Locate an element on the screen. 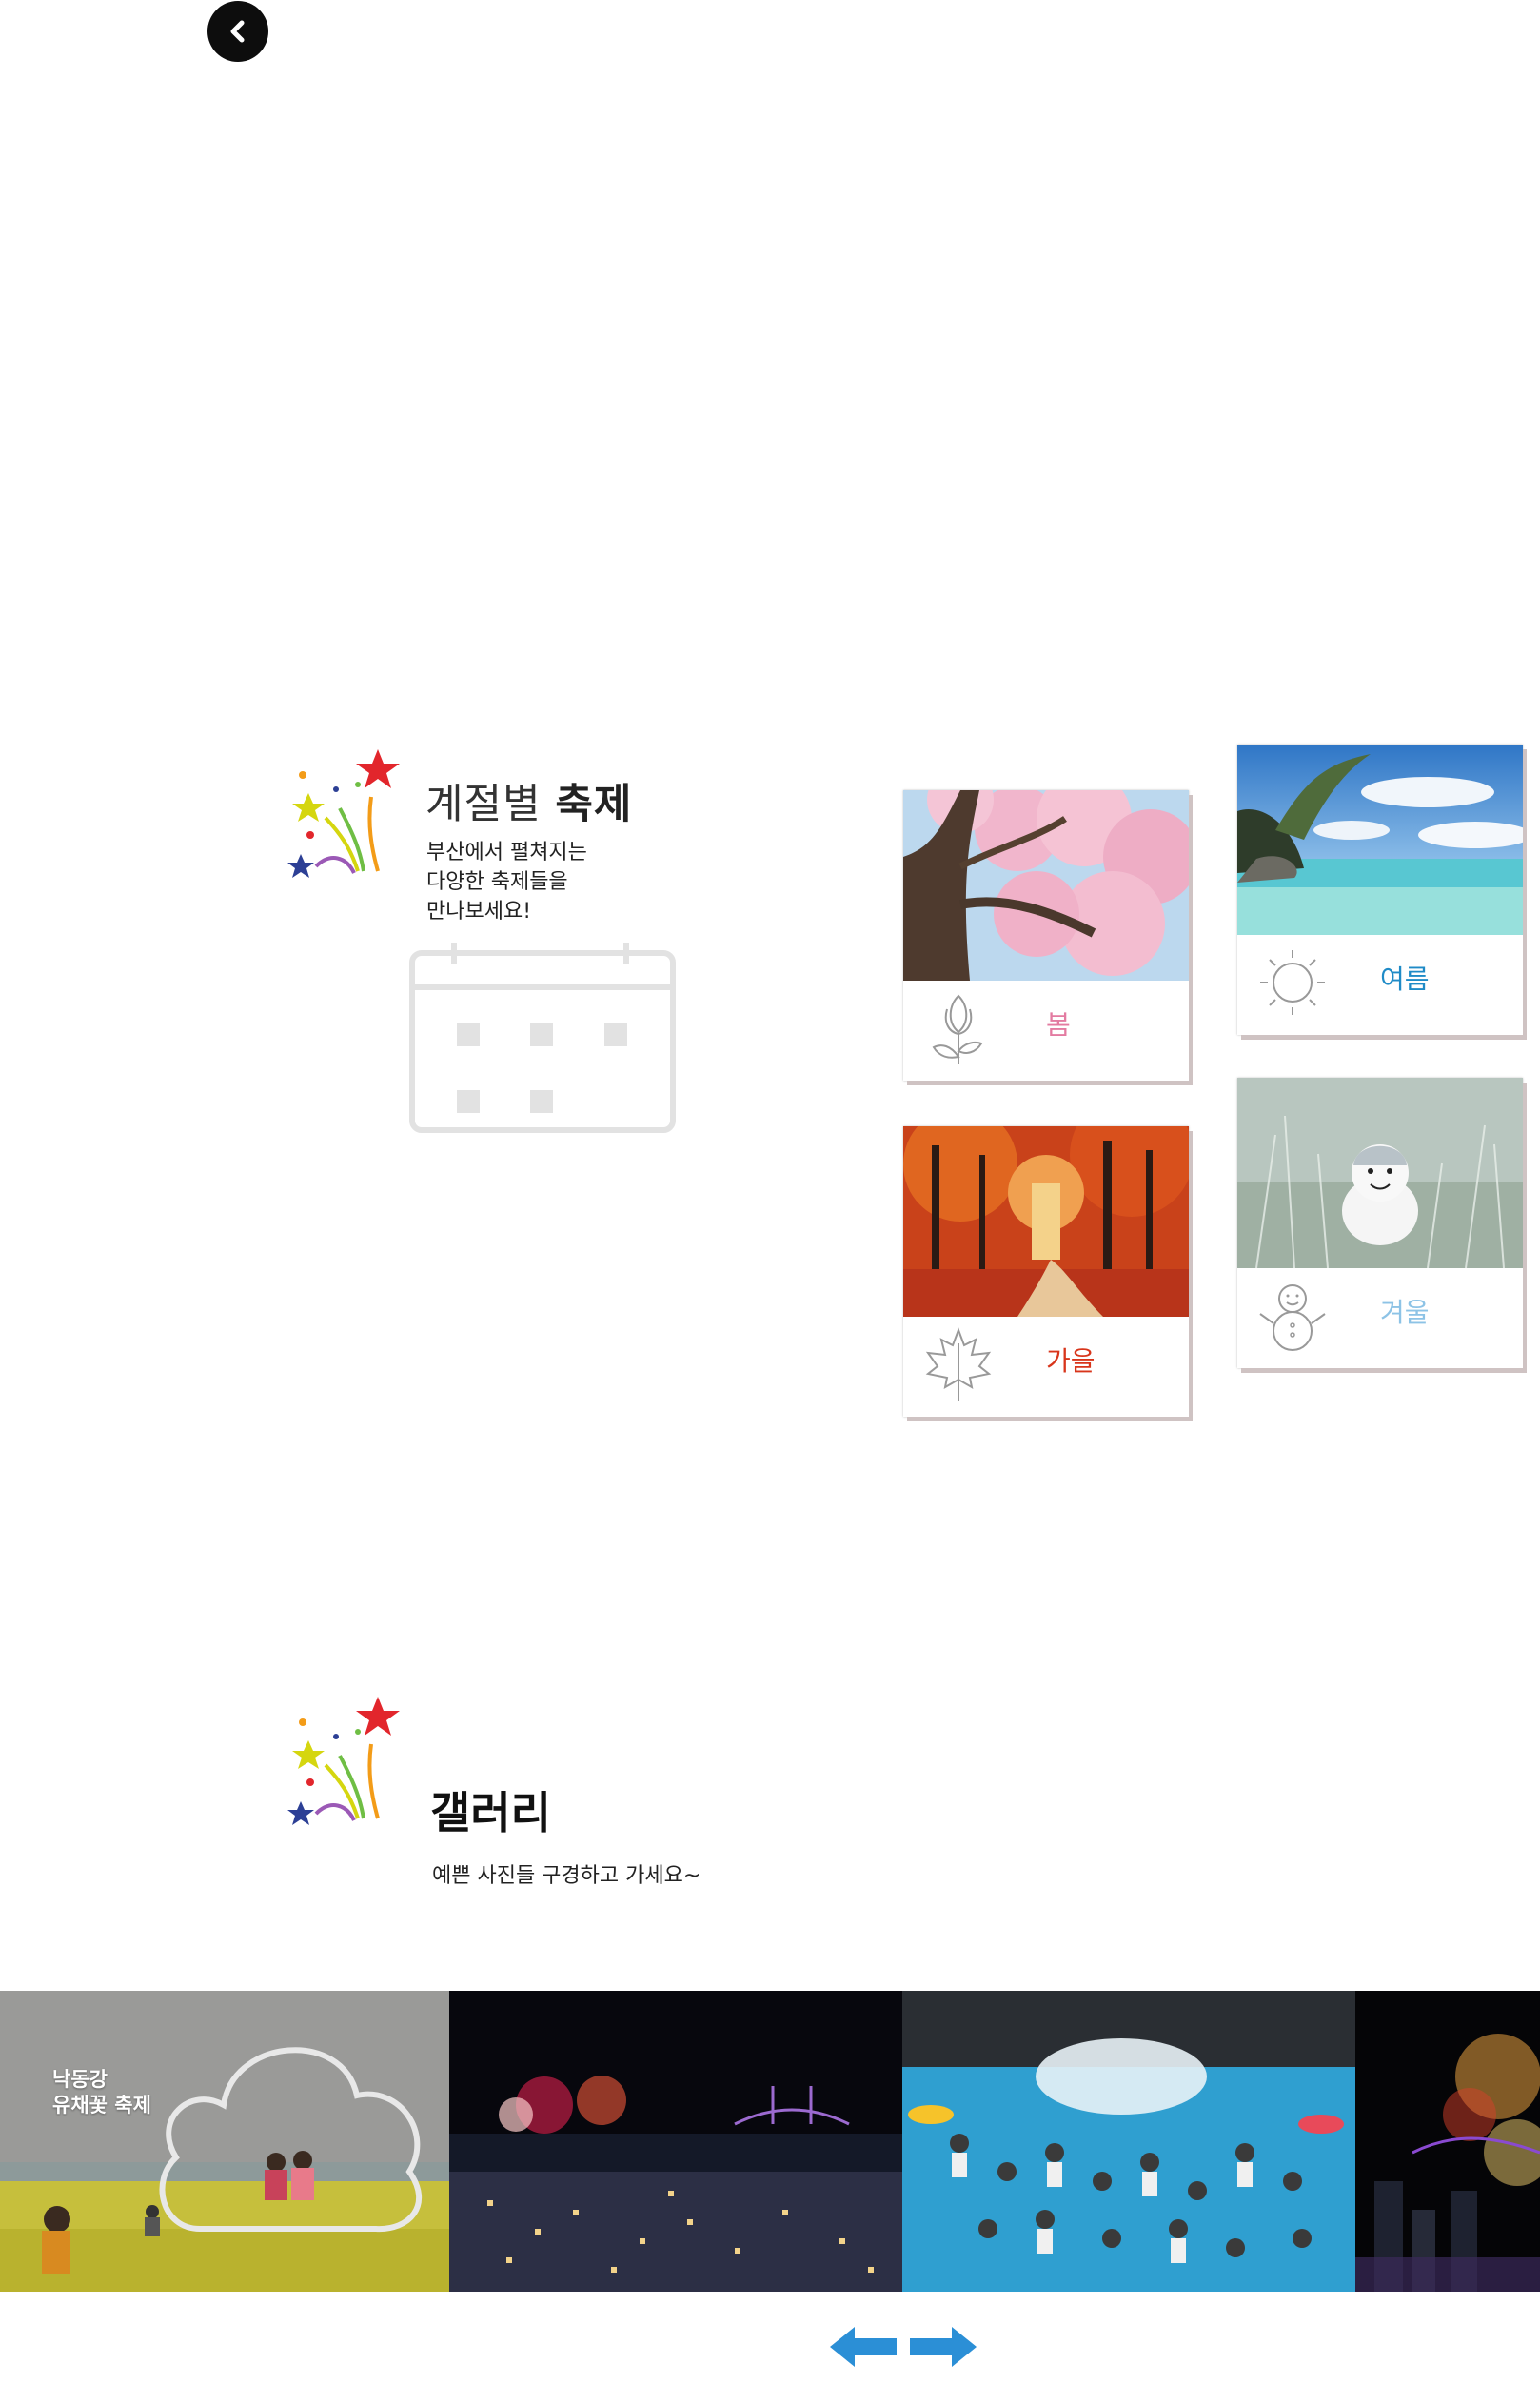  back-button is located at coordinates (237, 32).